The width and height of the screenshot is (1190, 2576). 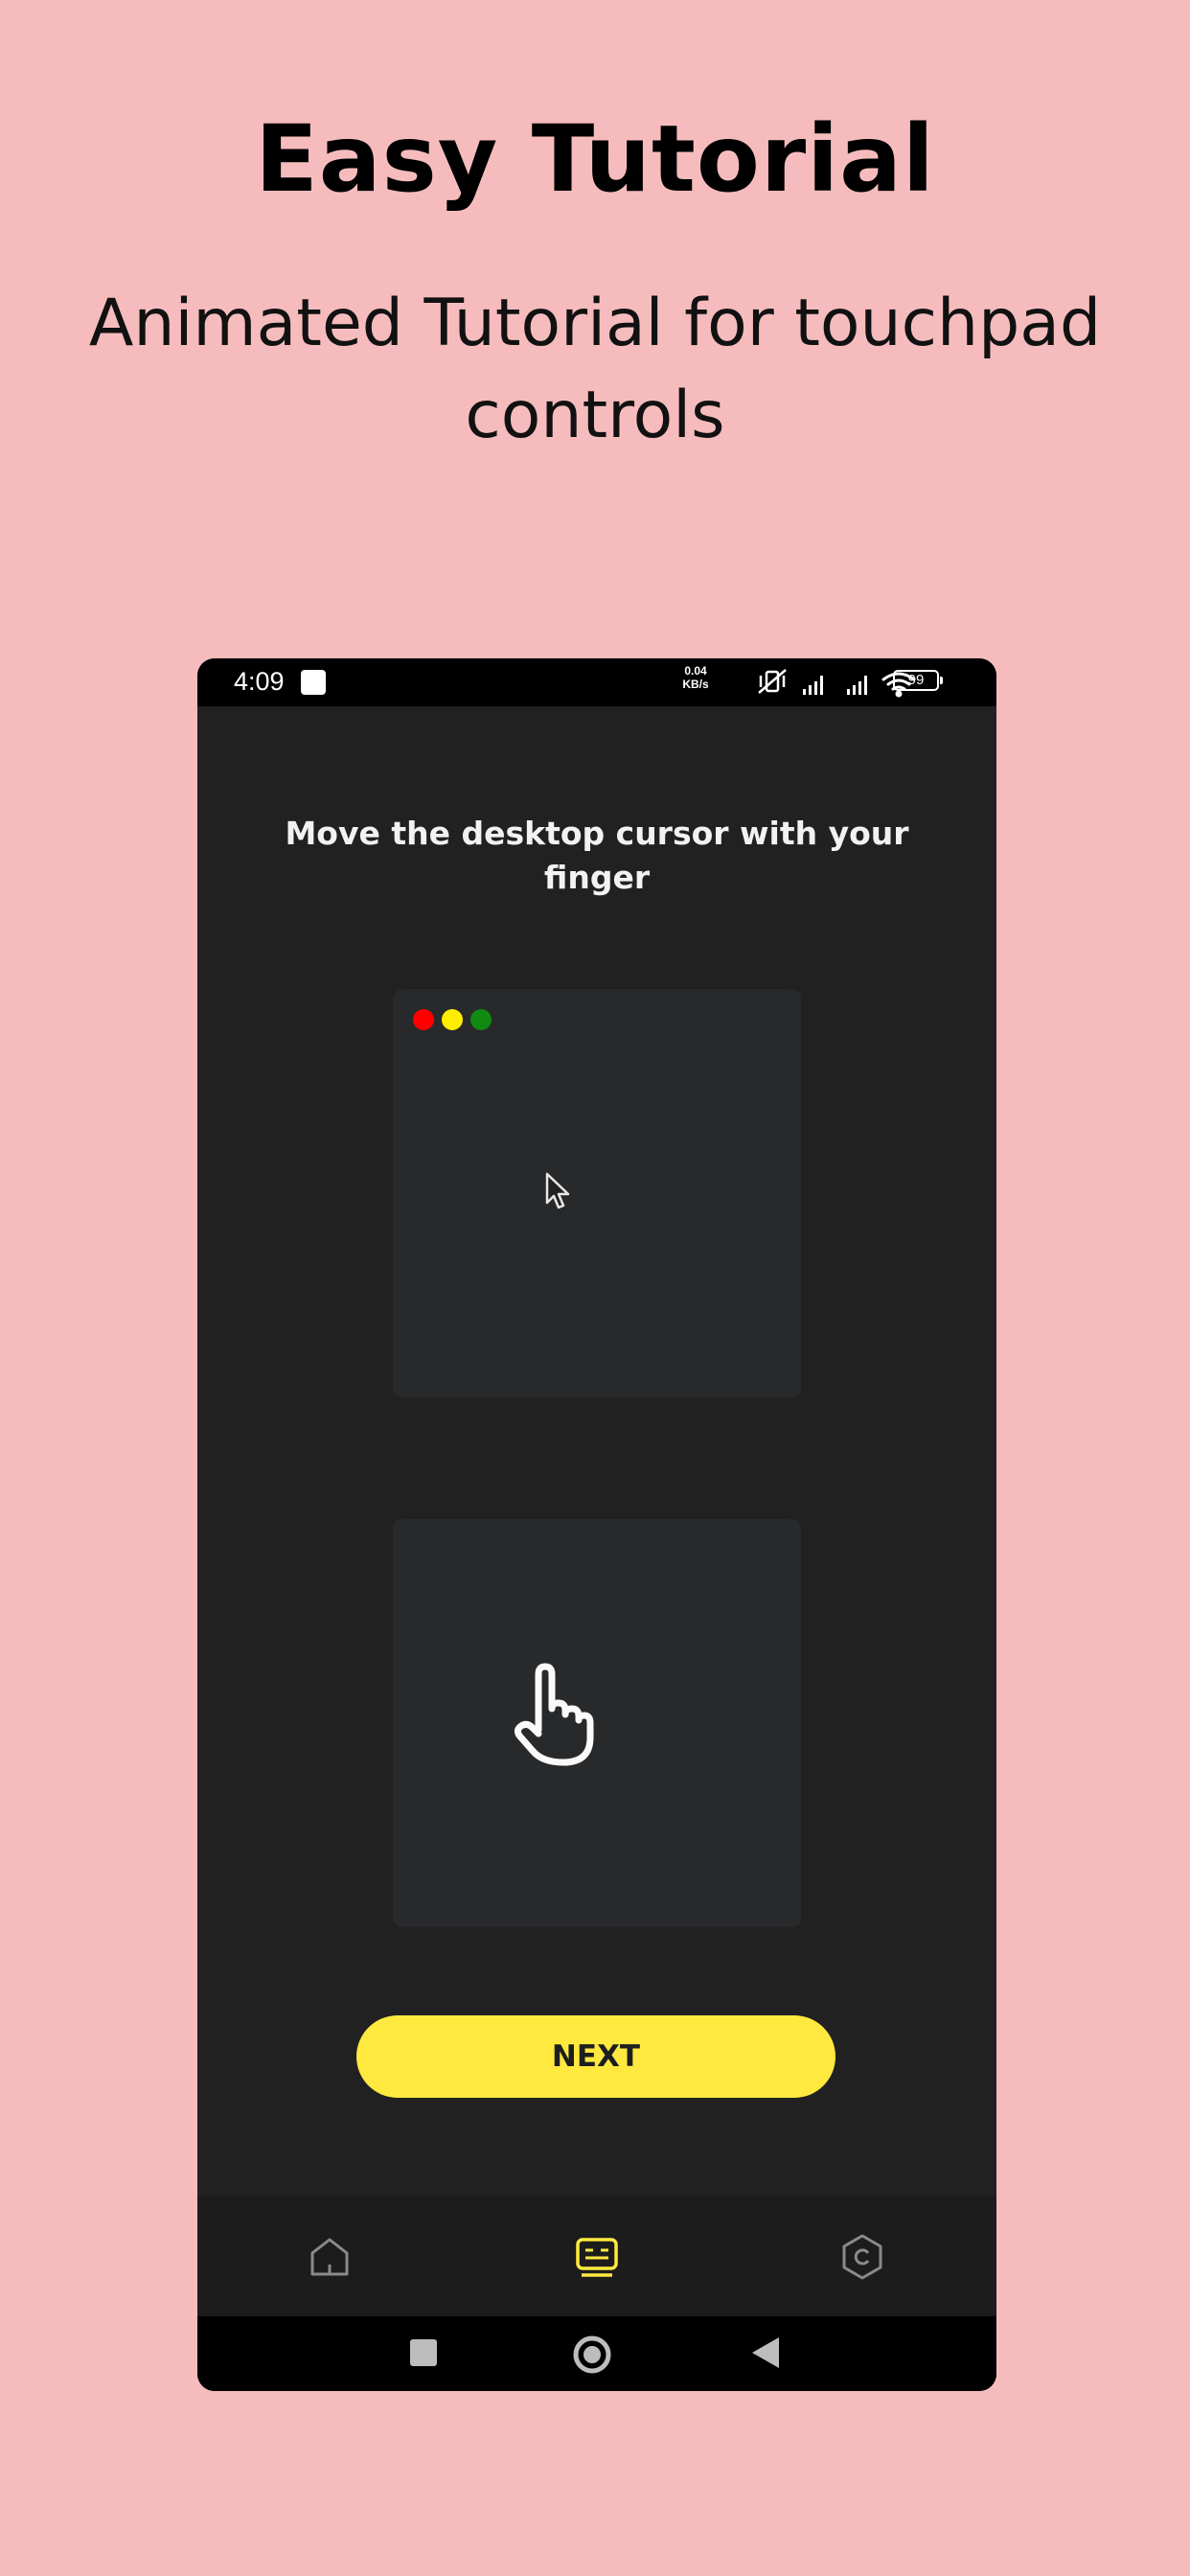 What do you see at coordinates (554, 1714) in the screenshot?
I see `pointing-hand-icon` at bounding box center [554, 1714].